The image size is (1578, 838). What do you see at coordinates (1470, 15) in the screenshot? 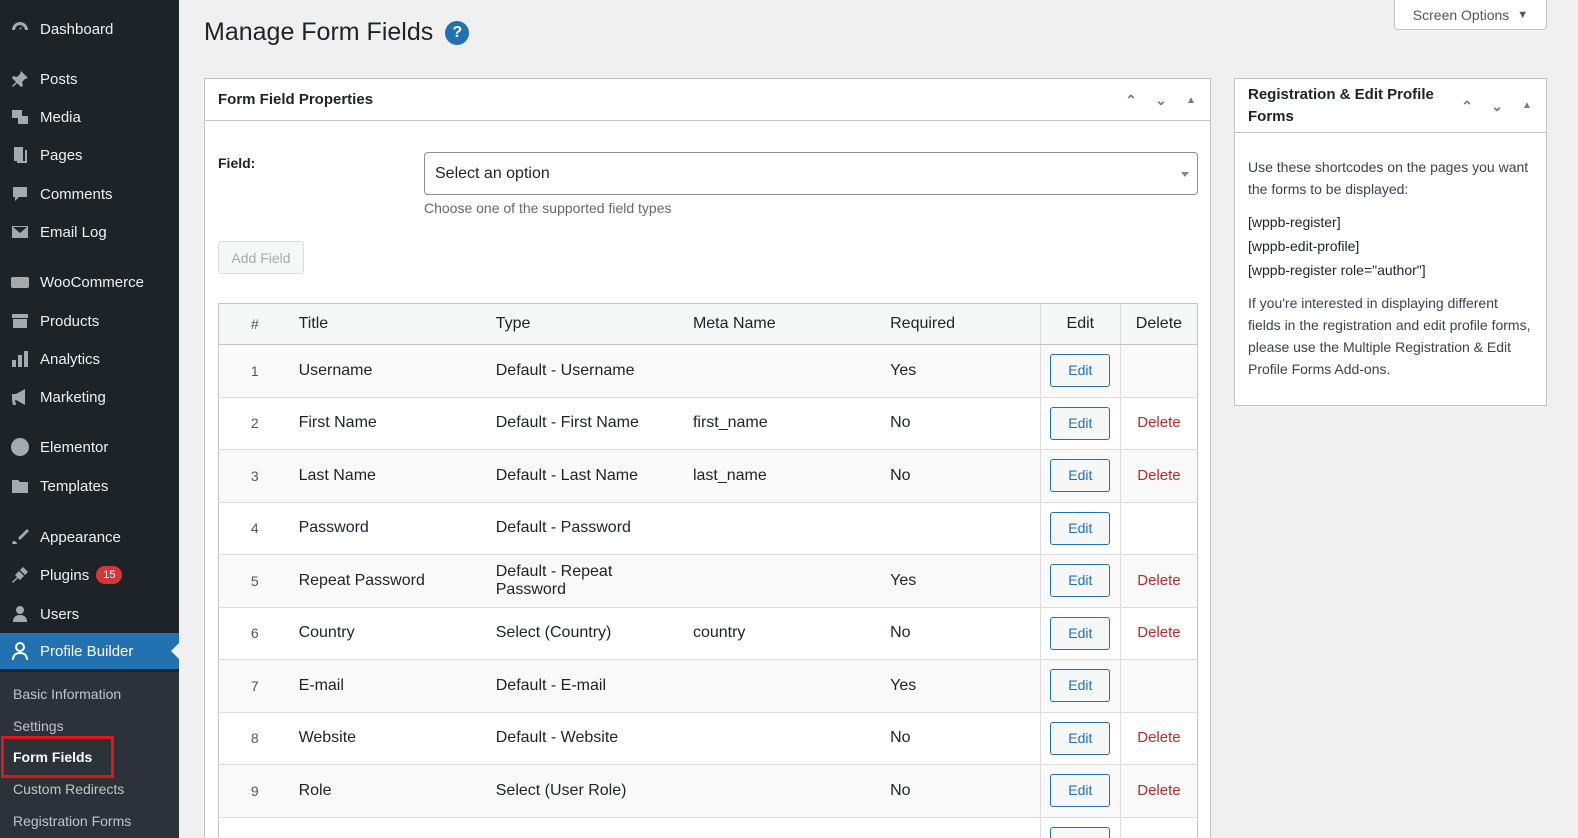
I see `screen-options-button: Screen Options ▼` at bounding box center [1470, 15].